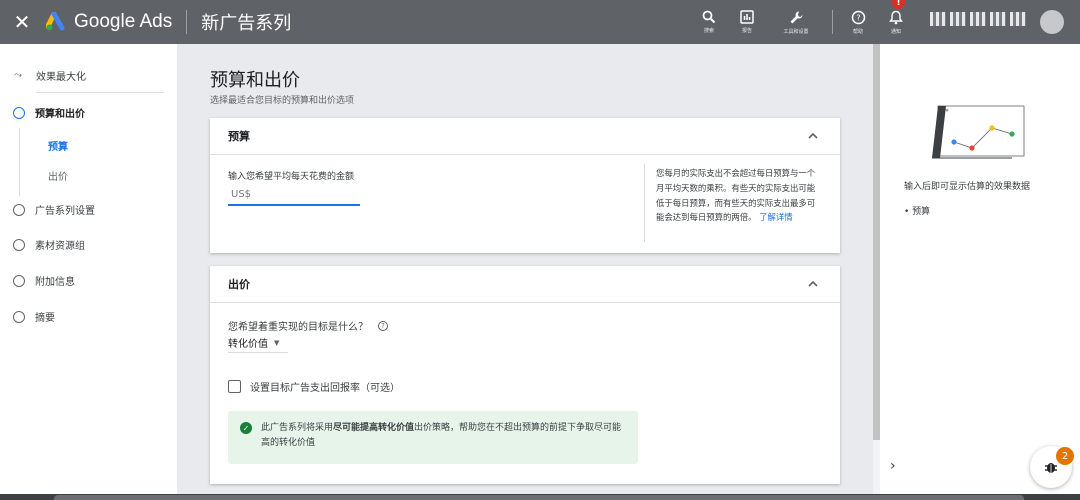 This screenshot has height=500, width=1080. Describe the element at coordinates (708, 31) in the screenshot. I see `search-label: 搜索` at that location.